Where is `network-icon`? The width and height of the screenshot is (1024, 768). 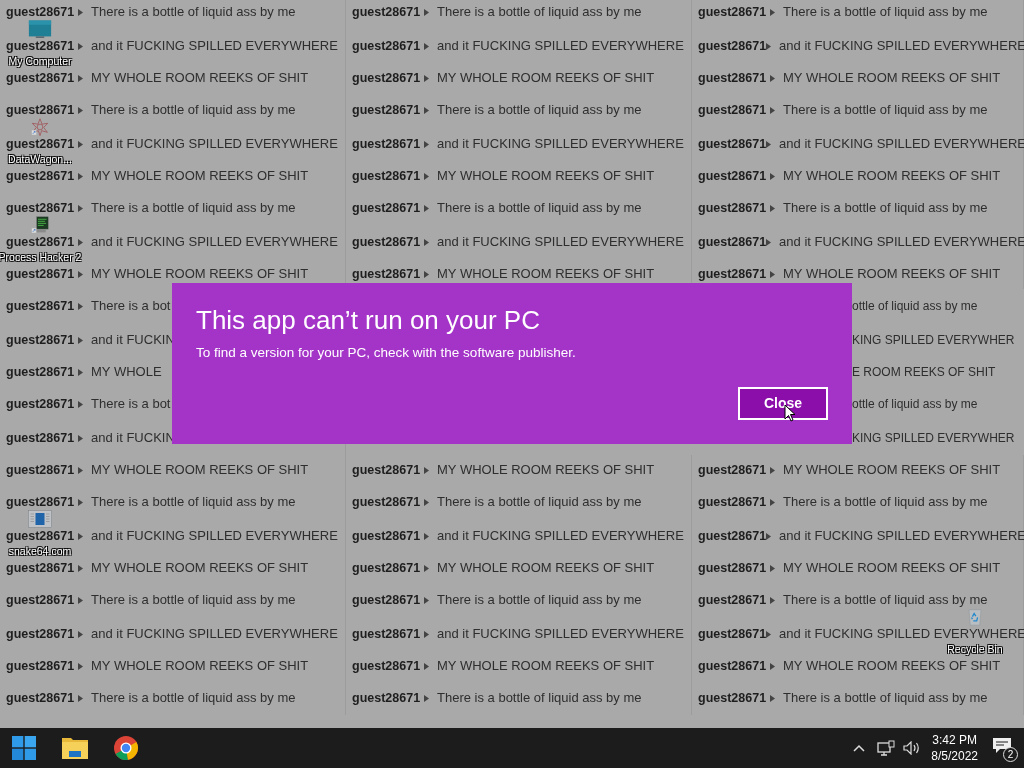
network-icon is located at coordinates (886, 748).